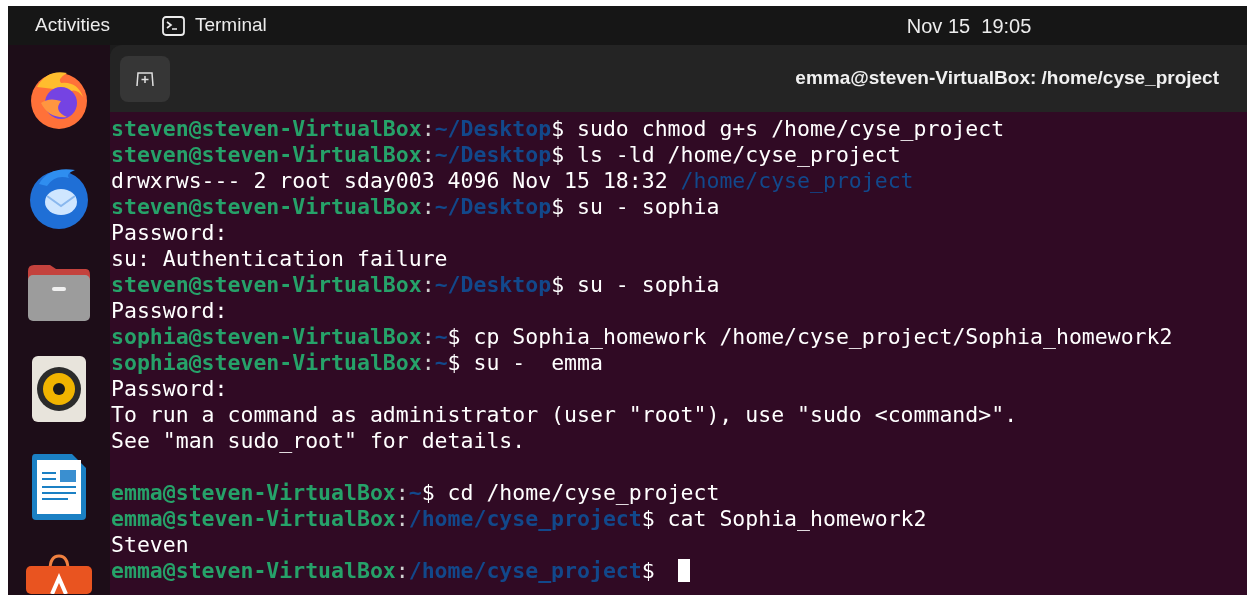  I want to click on shopping-bag-icon, so click(59, 574).